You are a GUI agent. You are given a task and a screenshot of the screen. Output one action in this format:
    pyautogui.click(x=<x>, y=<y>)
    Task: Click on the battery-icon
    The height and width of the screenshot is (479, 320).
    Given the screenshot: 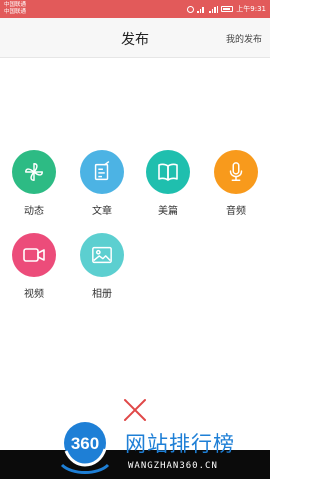 What is the action you would take?
    pyautogui.click(x=227, y=9)
    